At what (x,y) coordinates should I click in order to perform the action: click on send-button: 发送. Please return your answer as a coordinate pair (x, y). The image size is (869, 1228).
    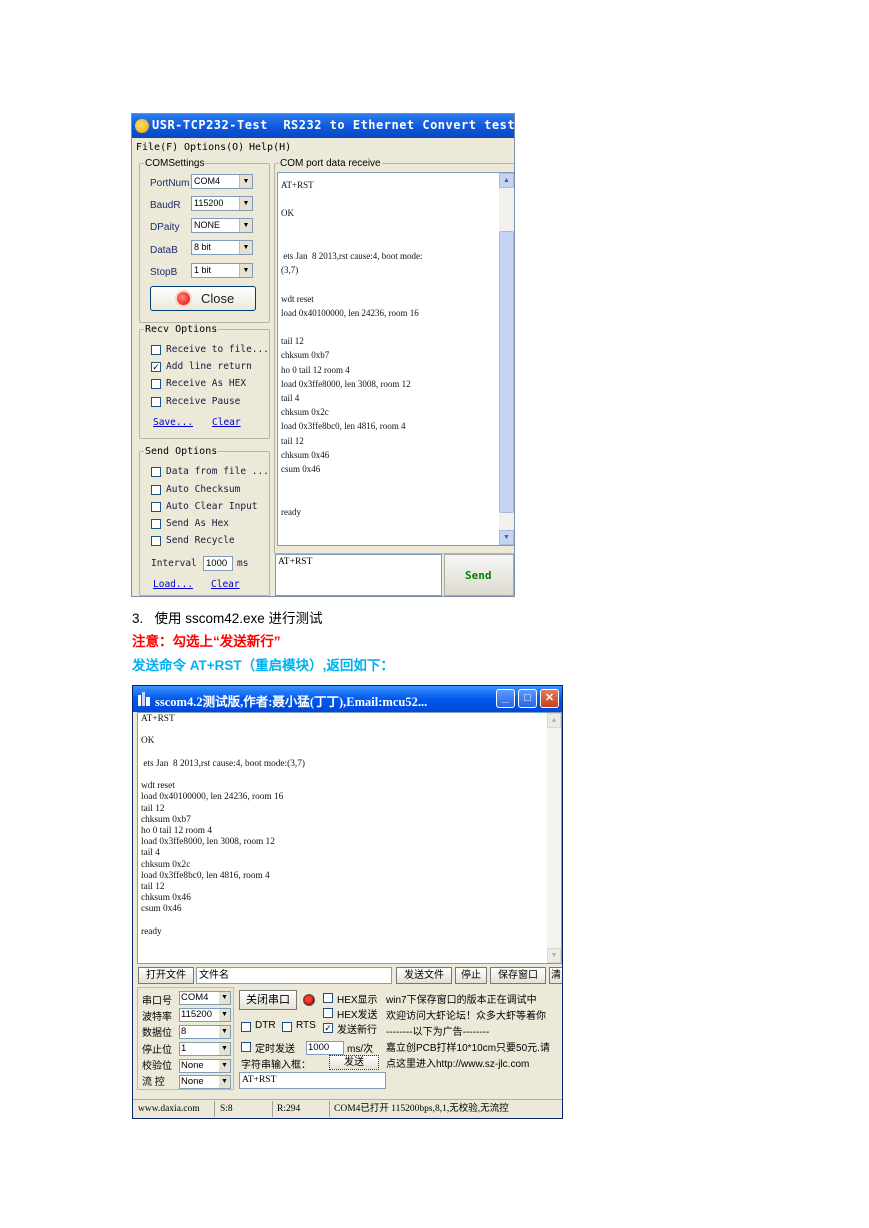
    Looking at the image, I should click on (354, 1062).